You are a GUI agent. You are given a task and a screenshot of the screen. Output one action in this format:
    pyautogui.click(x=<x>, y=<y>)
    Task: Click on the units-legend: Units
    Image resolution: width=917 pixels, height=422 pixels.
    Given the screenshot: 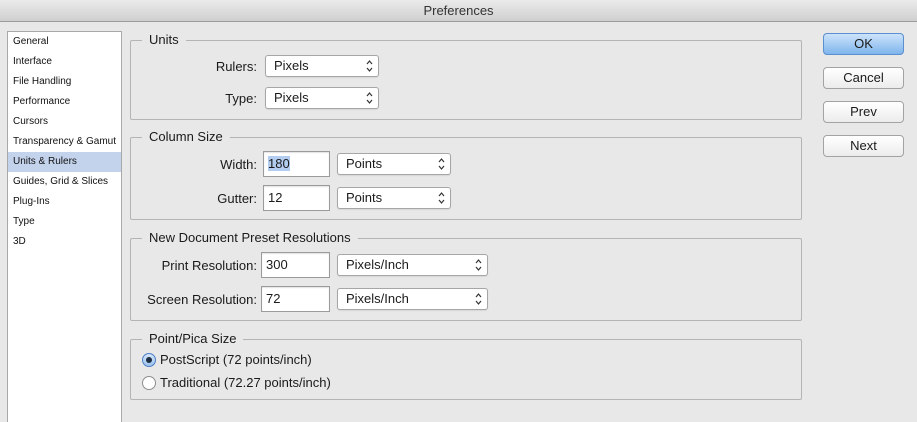 What is the action you would take?
    pyautogui.click(x=164, y=40)
    